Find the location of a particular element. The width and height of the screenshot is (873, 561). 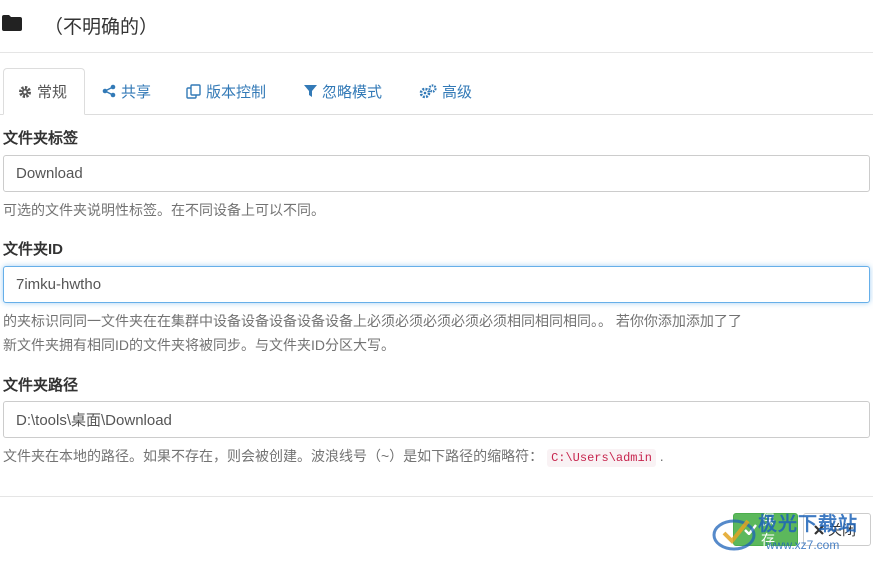

gear-icon is located at coordinates (25, 92).